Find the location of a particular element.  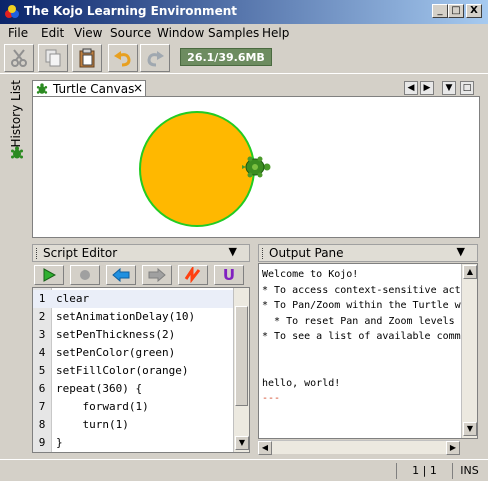

maximize-pane-button: □ is located at coordinates (467, 88).